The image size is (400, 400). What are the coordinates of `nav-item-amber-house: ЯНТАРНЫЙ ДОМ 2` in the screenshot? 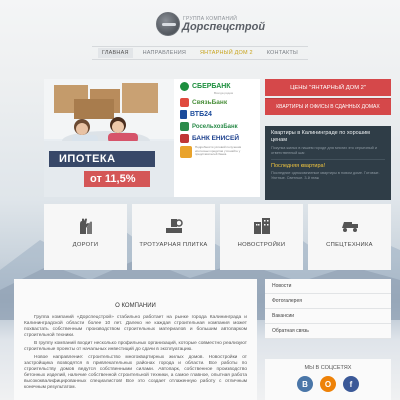 It's located at (226, 53).